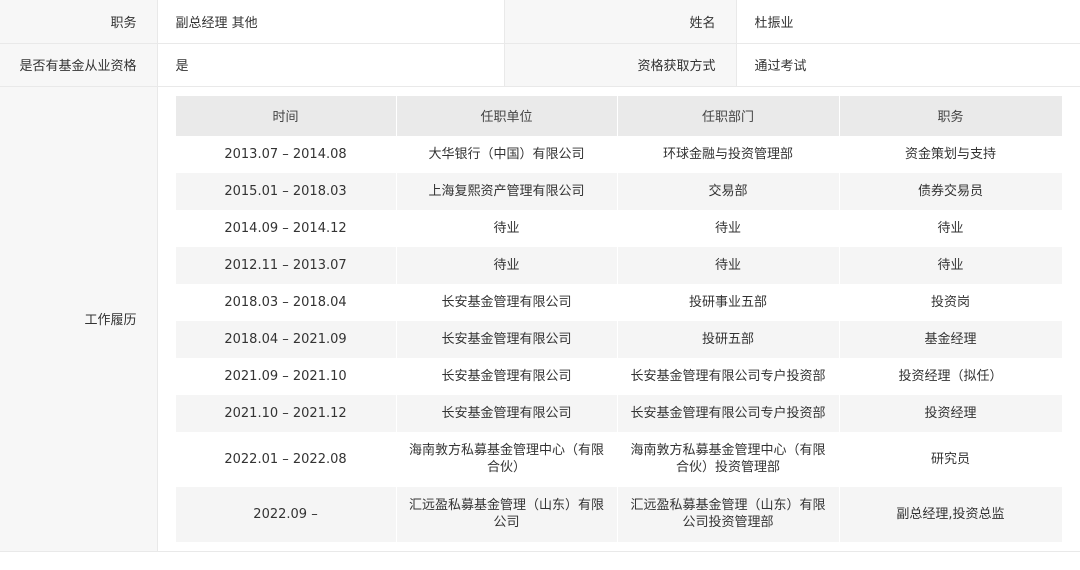 The width and height of the screenshot is (1080, 570). I want to click on cell-company: 汇远盈私募基金管理（山东）有限公司, so click(507, 514).